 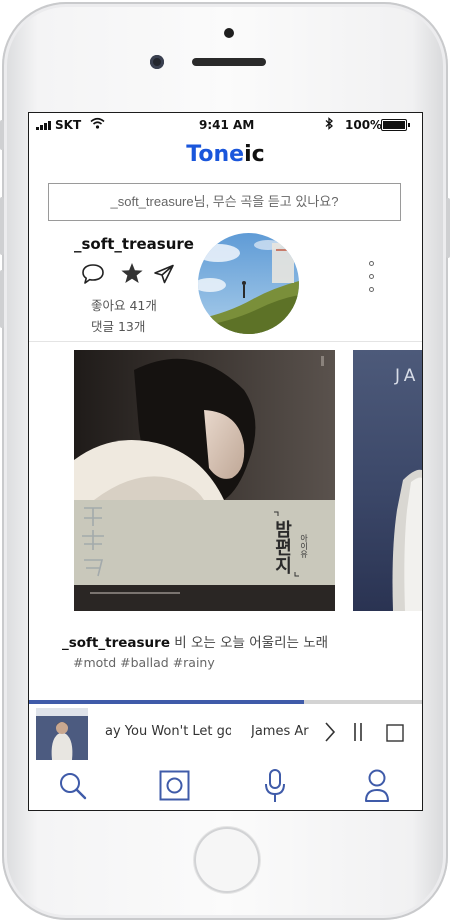 What do you see at coordinates (144, 662) in the screenshot?
I see `post-tags: #motd #ballad #rainy` at bounding box center [144, 662].